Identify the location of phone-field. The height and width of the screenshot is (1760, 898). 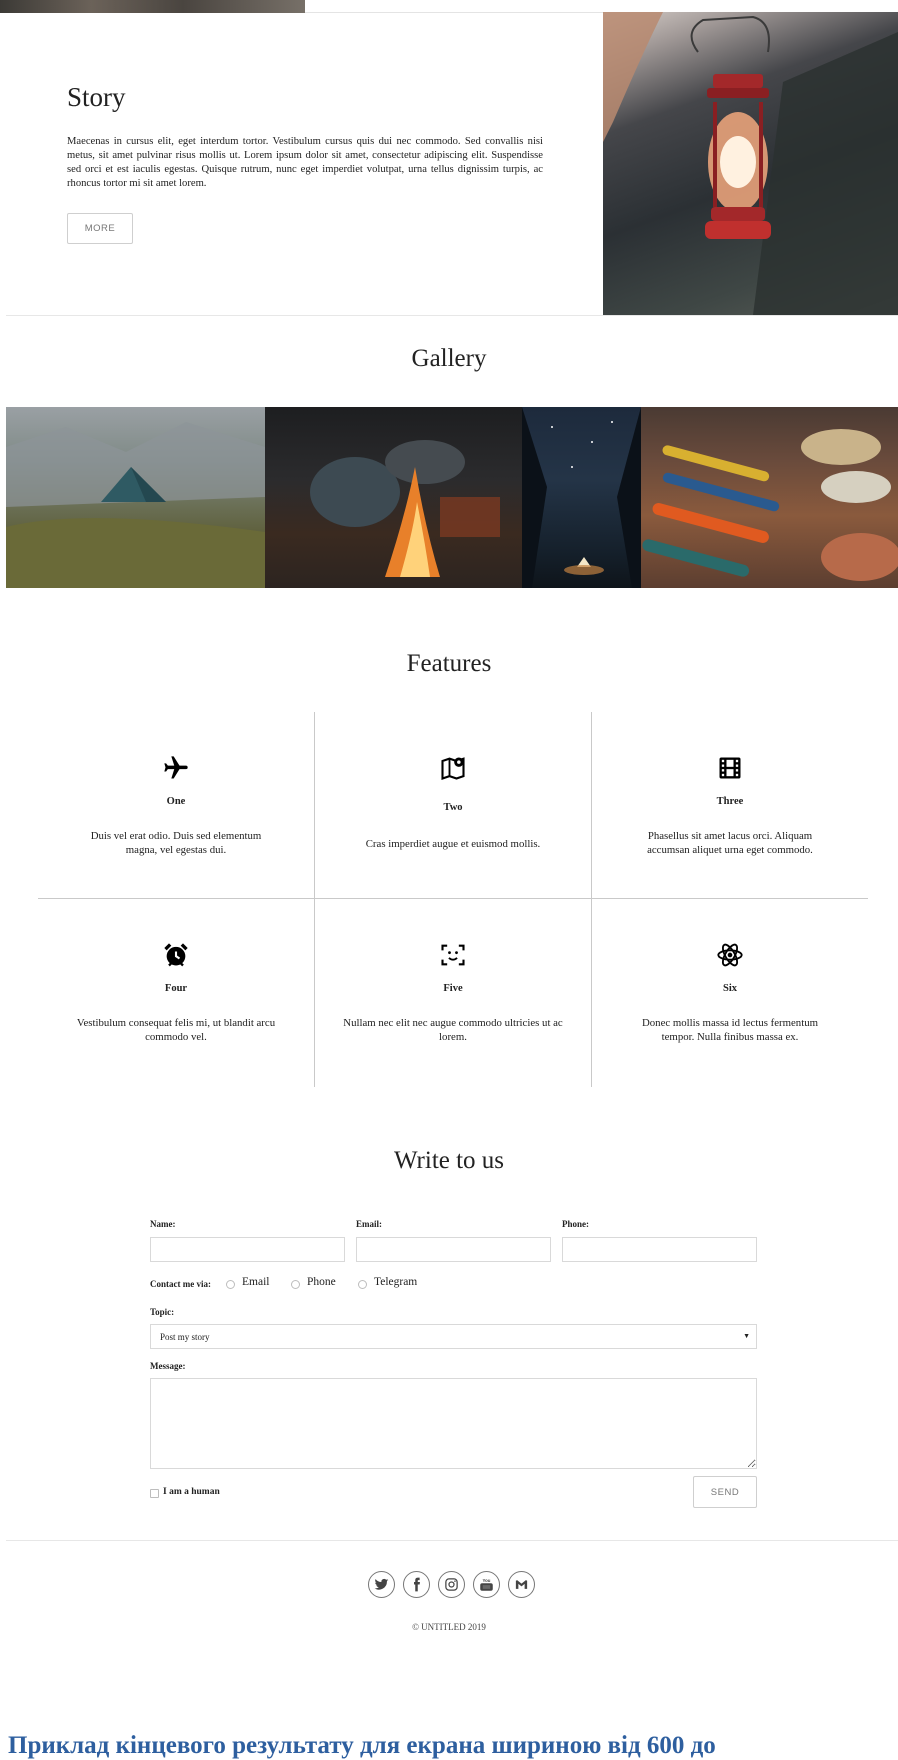
(659, 1249).